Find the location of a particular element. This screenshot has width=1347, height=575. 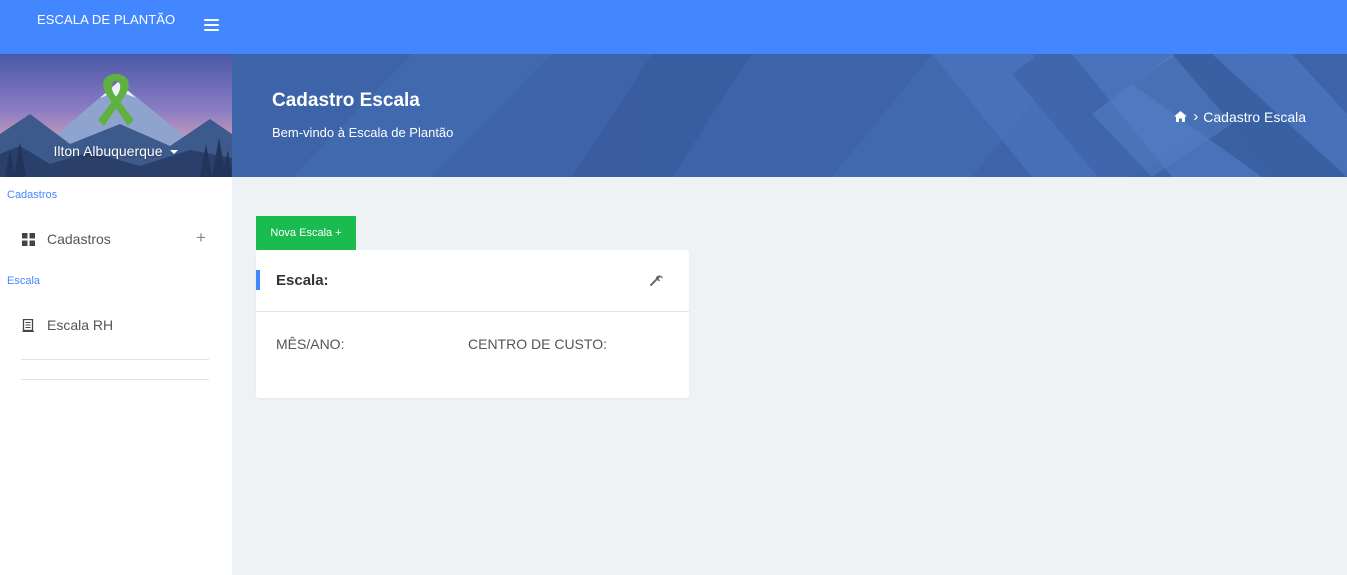

section-label-escala: Escala is located at coordinates (24, 281).